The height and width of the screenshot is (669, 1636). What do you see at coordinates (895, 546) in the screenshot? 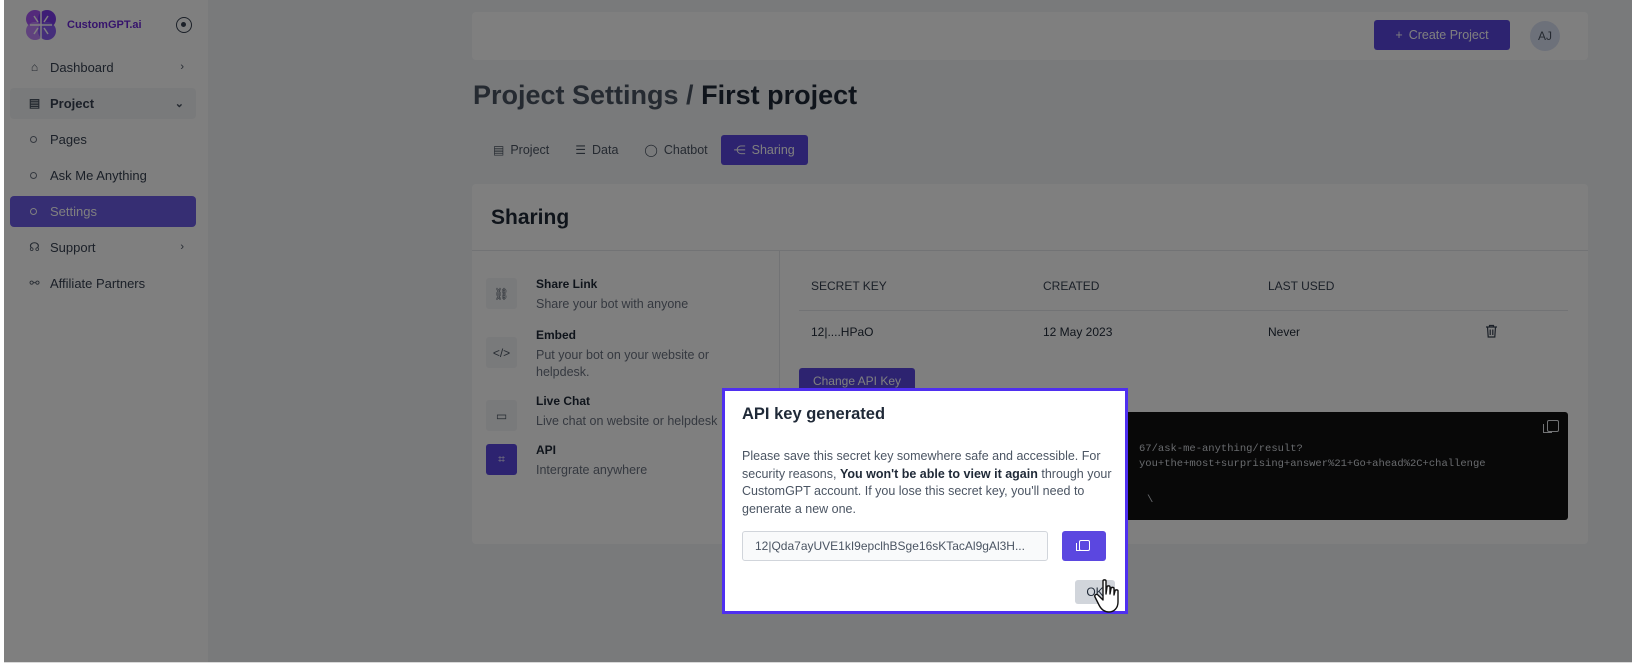
I see `api-key-field` at bounding box center [895, 546].